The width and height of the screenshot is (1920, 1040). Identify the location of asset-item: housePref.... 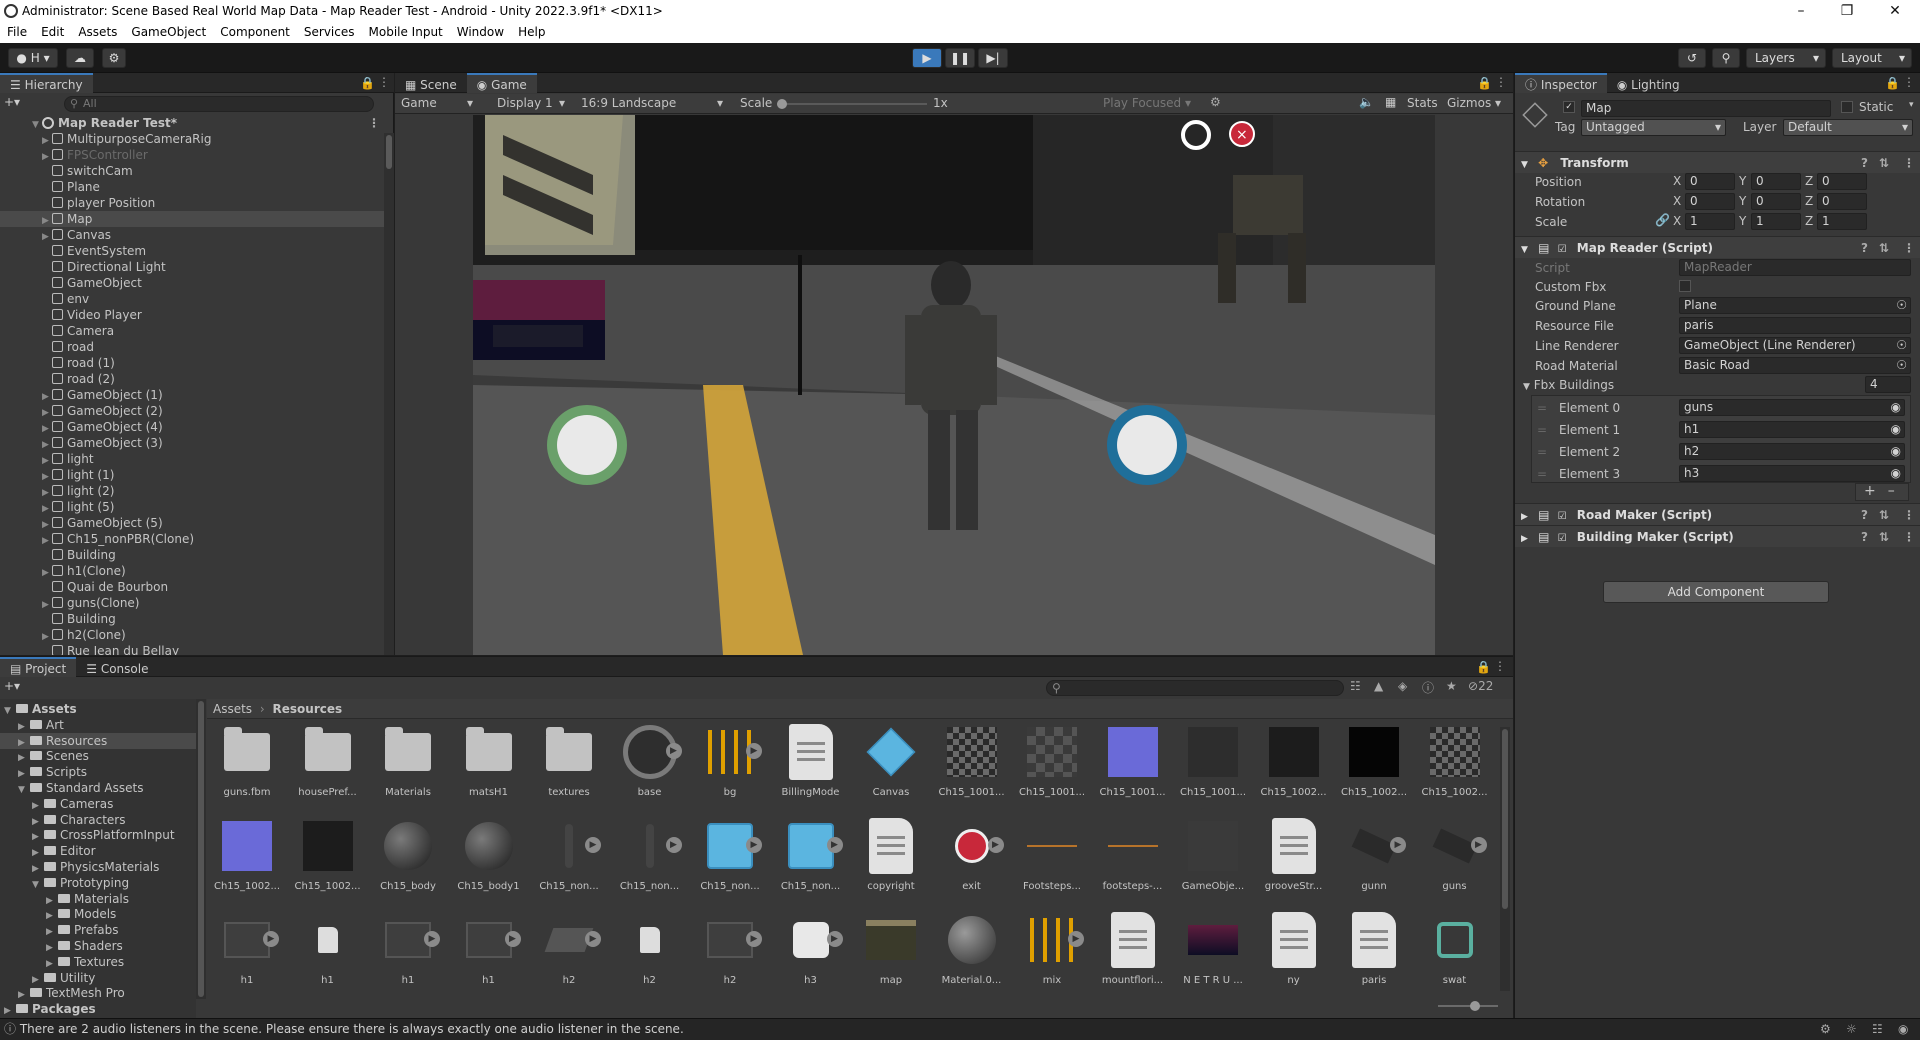
(328, 767).